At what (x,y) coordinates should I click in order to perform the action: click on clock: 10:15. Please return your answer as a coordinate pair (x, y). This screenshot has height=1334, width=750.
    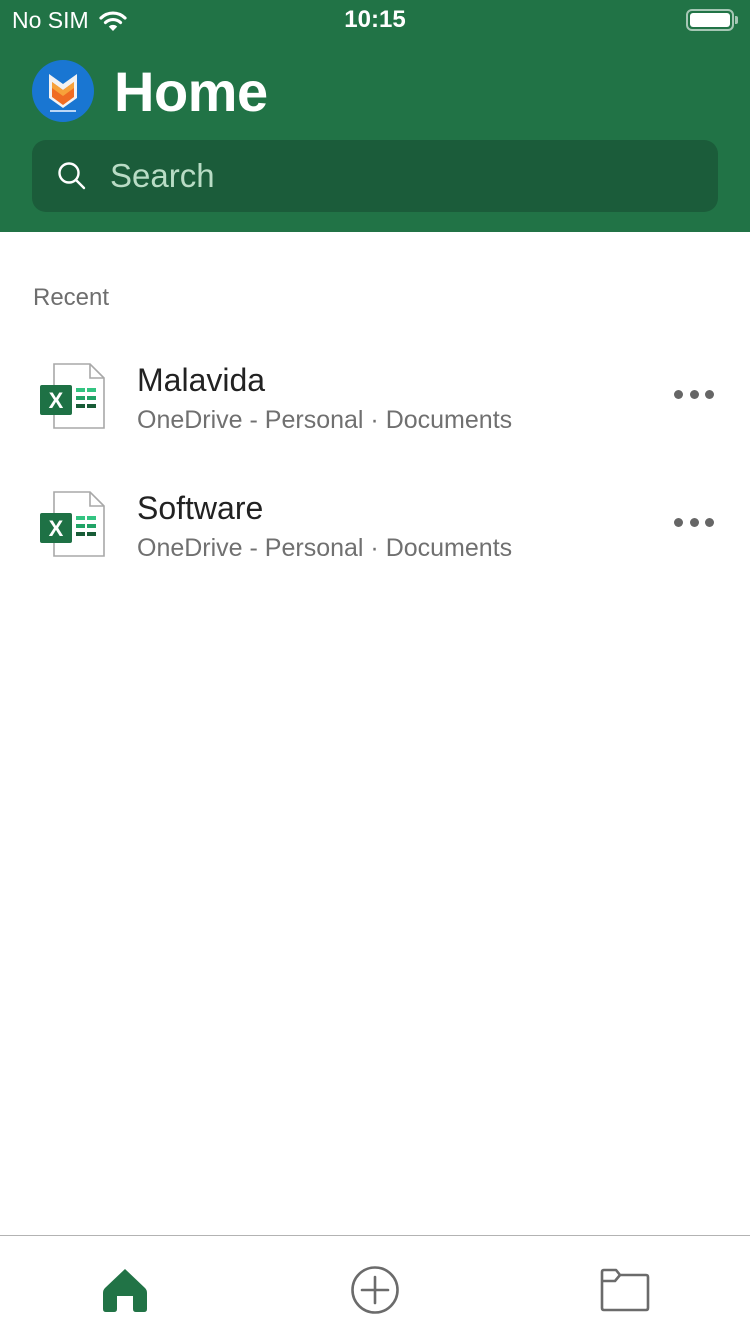
    Looking at the image, I should click on (375, 19).